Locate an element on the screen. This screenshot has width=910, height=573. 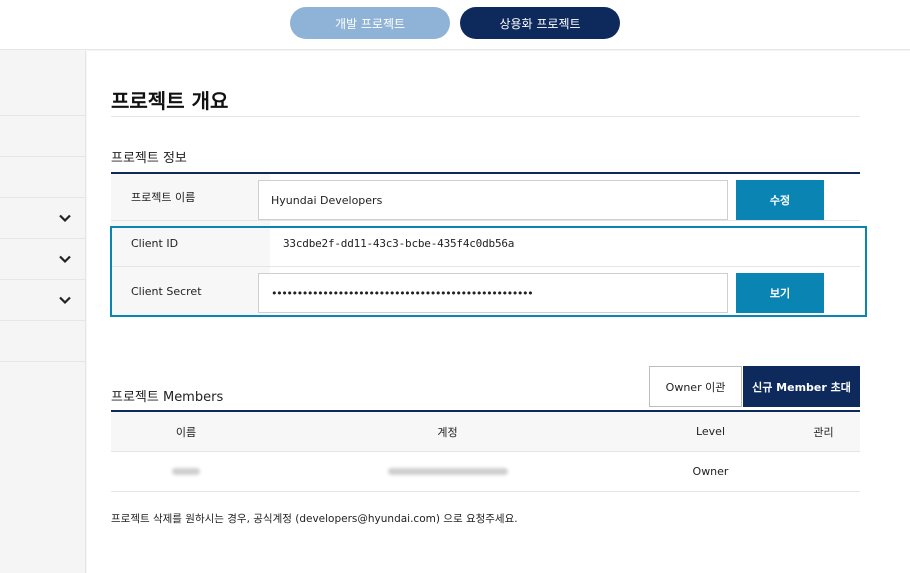
owner-transfer-button: Owner 이관 is located at coordinates (695, 386).